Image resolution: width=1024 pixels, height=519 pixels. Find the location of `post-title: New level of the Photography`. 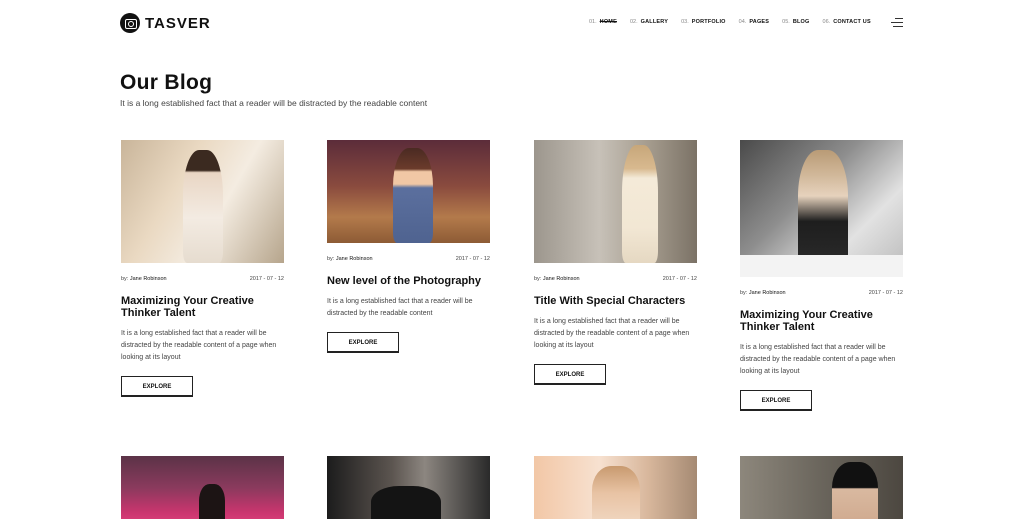

post-title: New level of the Photography is located at coordinates (408, 281).